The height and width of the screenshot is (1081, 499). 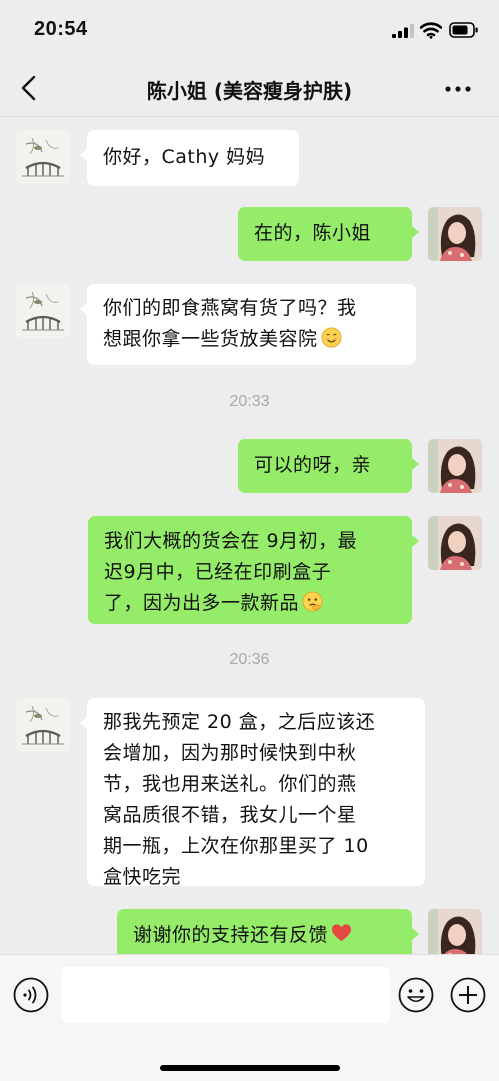 I want to click on message-text: 你好，Cathy 妈妈, so click(x=184, y=157).